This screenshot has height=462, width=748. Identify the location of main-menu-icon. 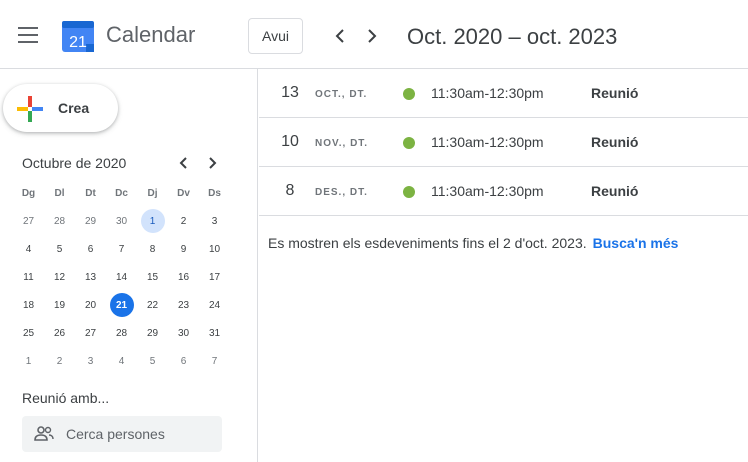
(28, 35).